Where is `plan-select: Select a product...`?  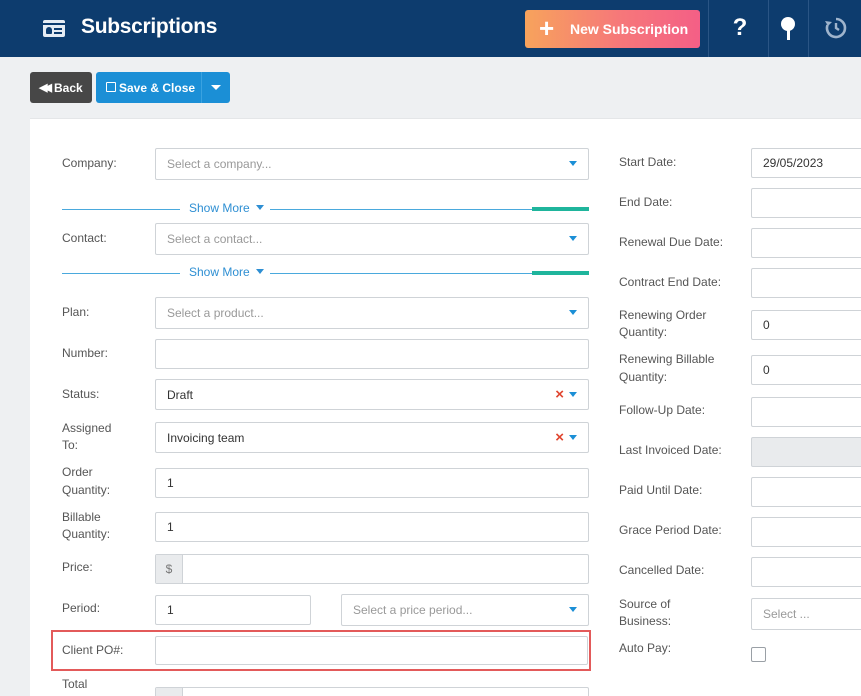
plan-select: Select a product... is located at coordinates (372, 313).